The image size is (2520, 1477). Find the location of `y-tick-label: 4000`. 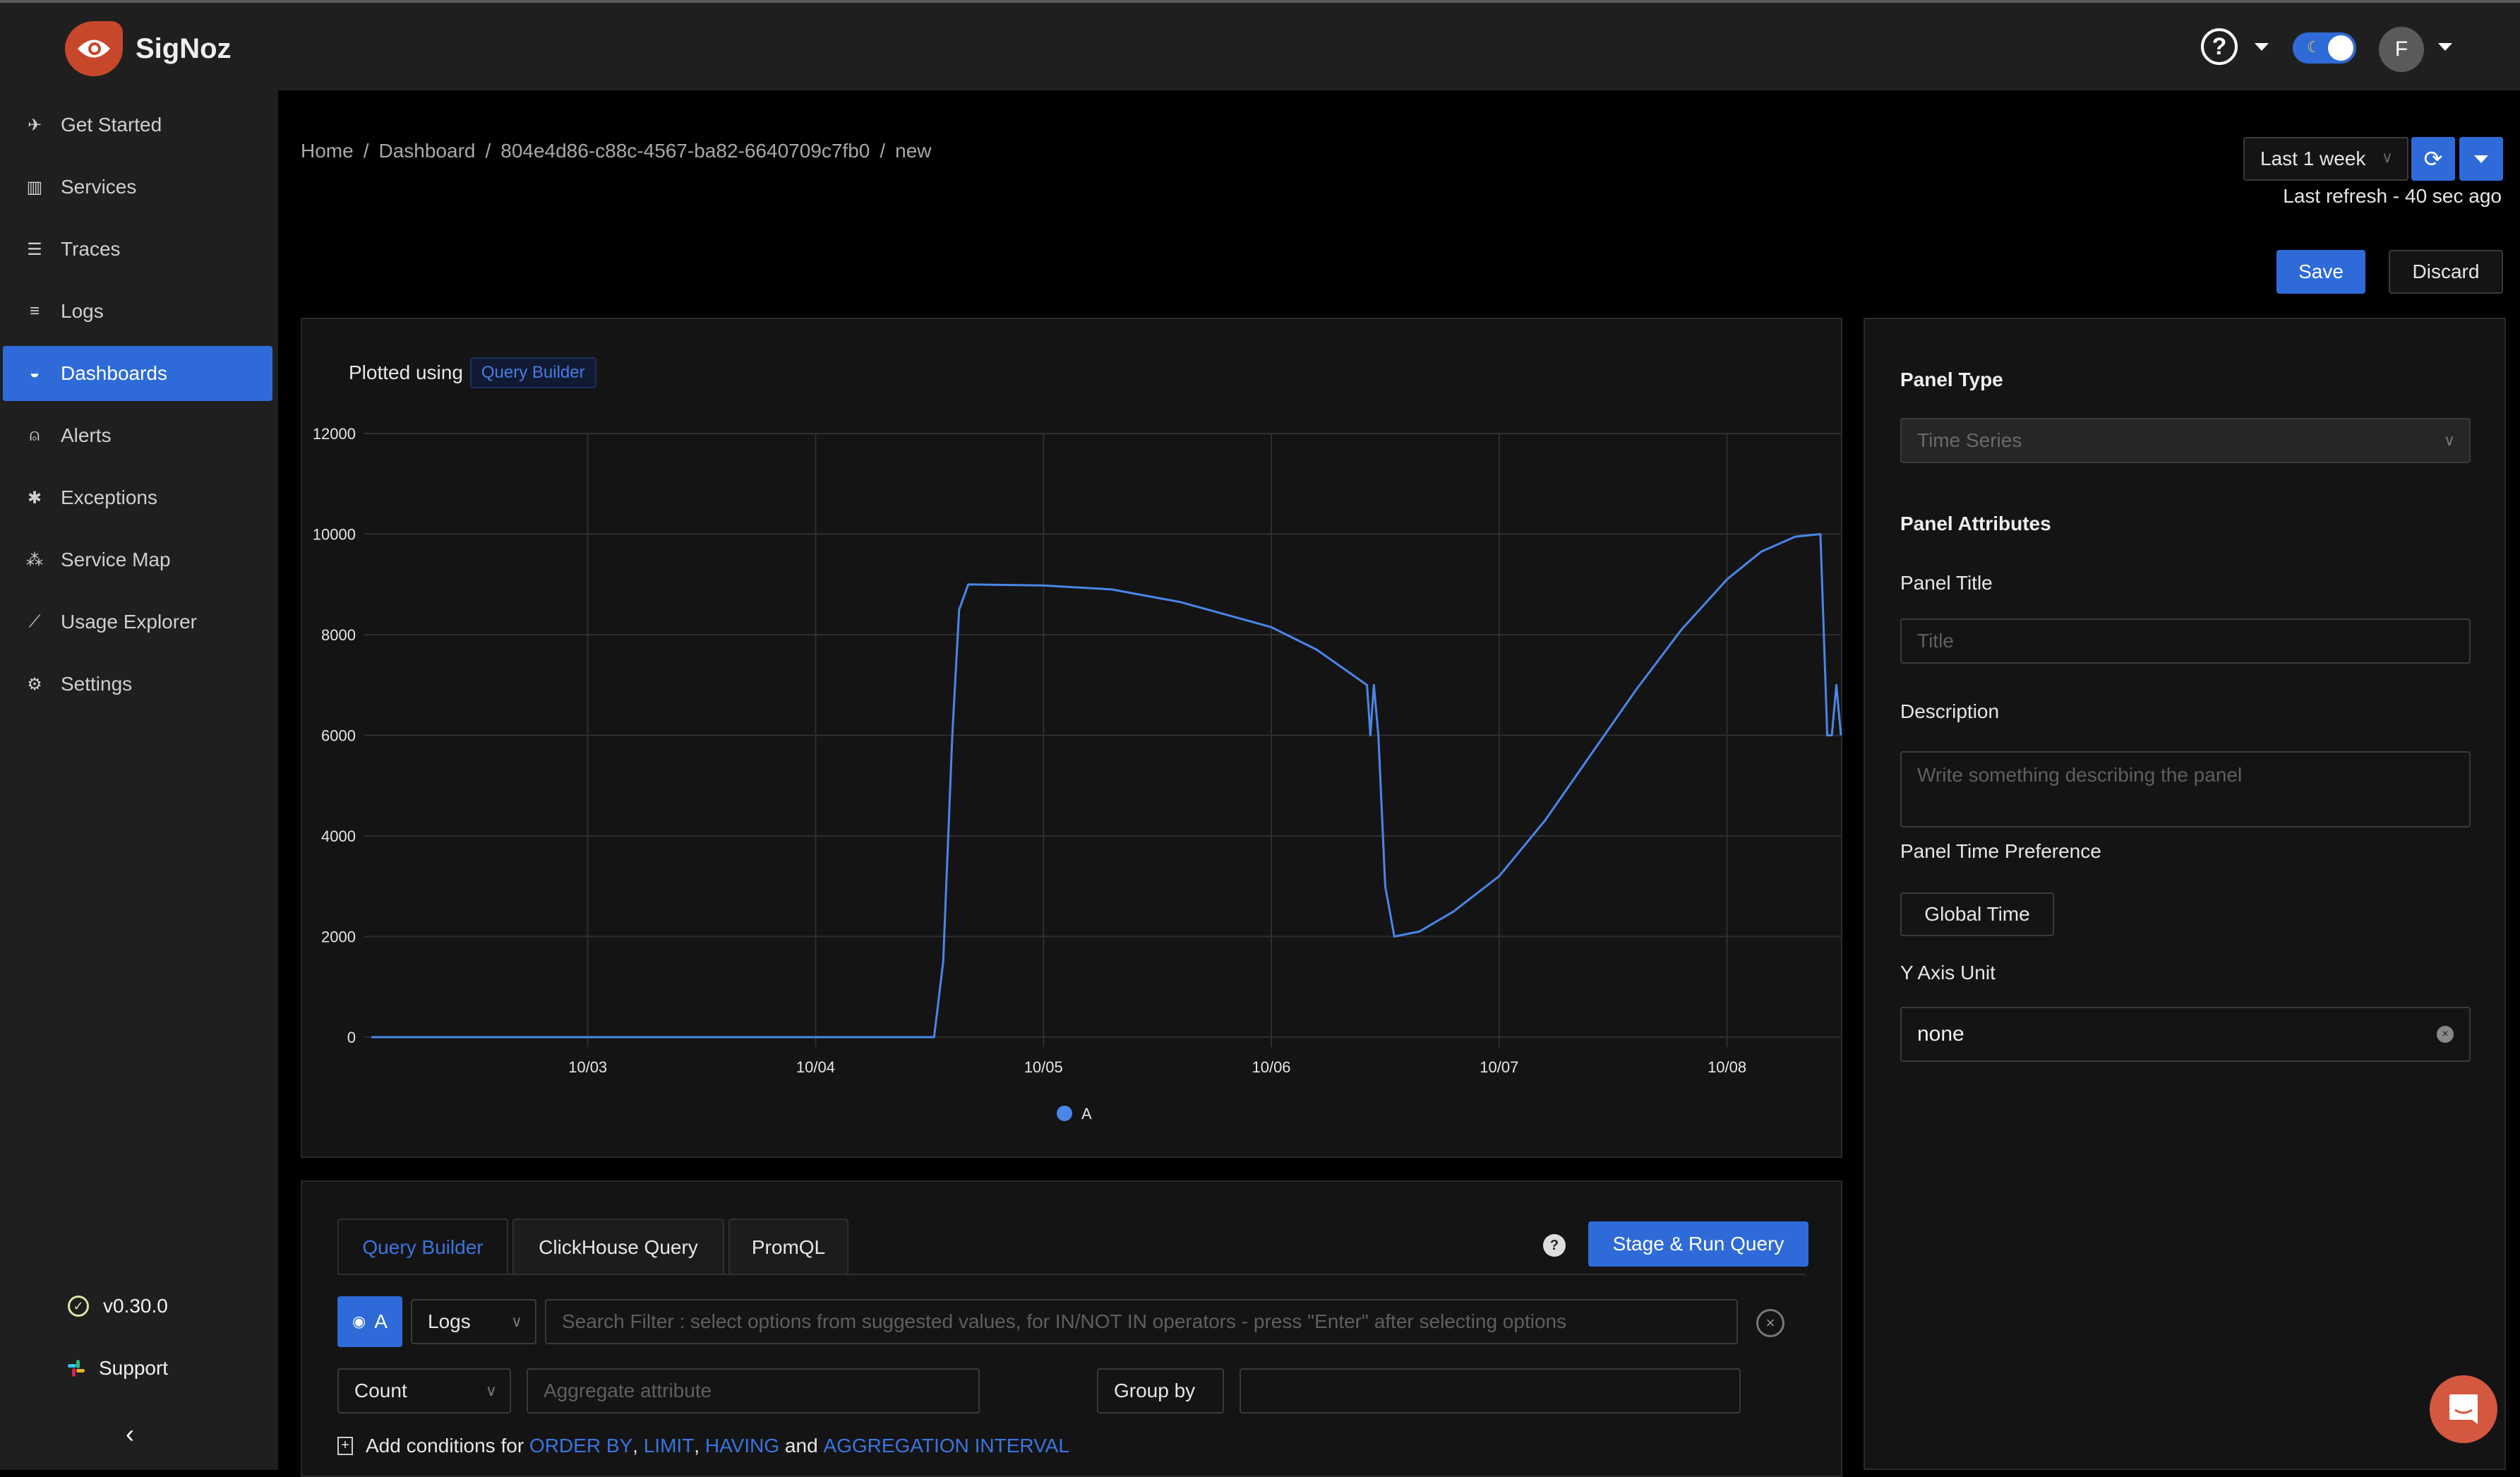

y-tick-label: 4000 is located at coordinates (339, 836).